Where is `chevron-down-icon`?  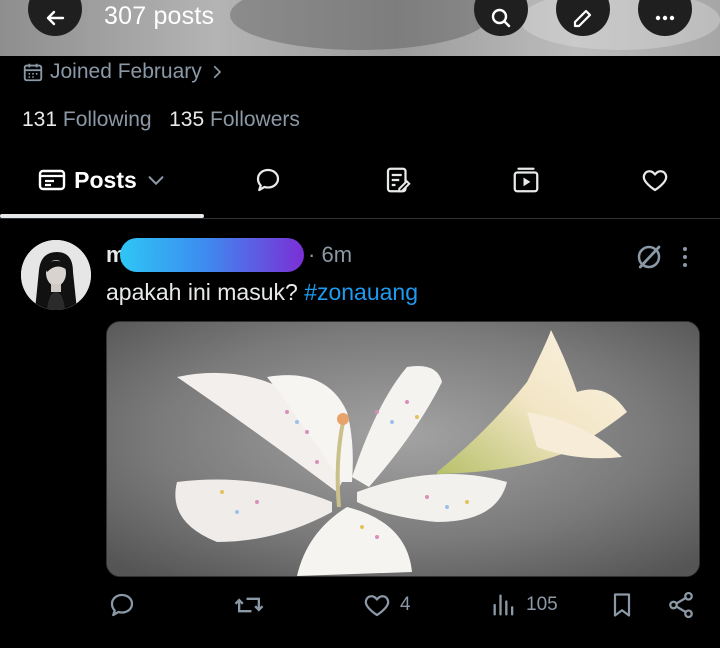
chevron-down-icon is located at coordinates (156, 181).